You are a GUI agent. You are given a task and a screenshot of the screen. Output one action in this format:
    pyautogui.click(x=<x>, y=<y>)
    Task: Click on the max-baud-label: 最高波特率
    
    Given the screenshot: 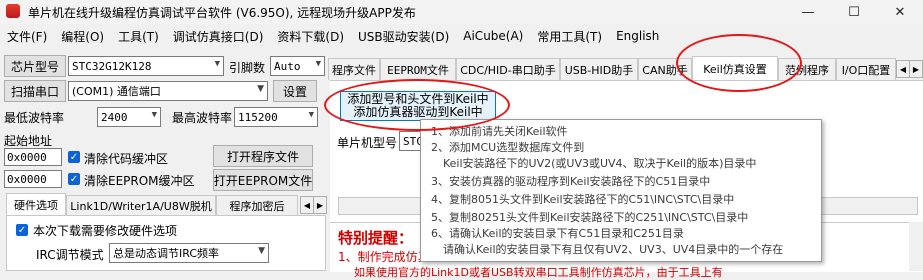 What is the action you would take?
    pyautogui.click(x=202, y=118)
    